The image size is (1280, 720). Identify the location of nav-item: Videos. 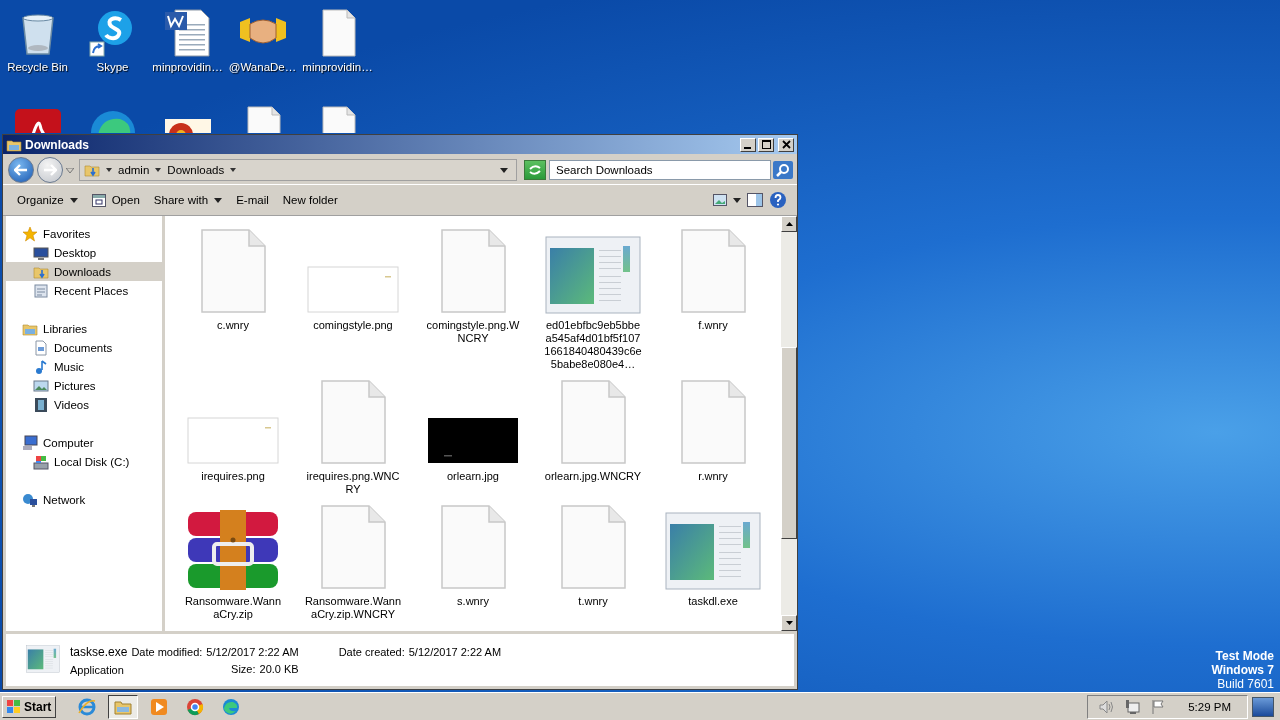
(84, 404).